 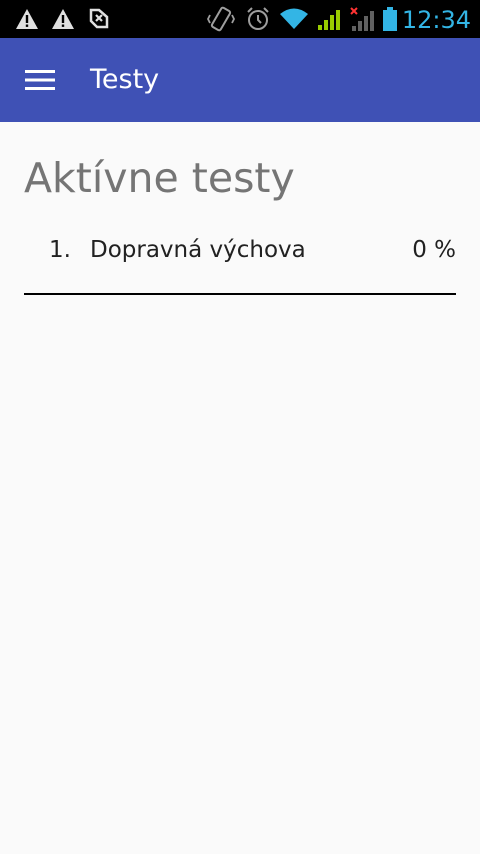 What do you see at coordinates (436, 20) in the screenshot?
I see `status-clock: 12:34` at bounding box center [436, 20].